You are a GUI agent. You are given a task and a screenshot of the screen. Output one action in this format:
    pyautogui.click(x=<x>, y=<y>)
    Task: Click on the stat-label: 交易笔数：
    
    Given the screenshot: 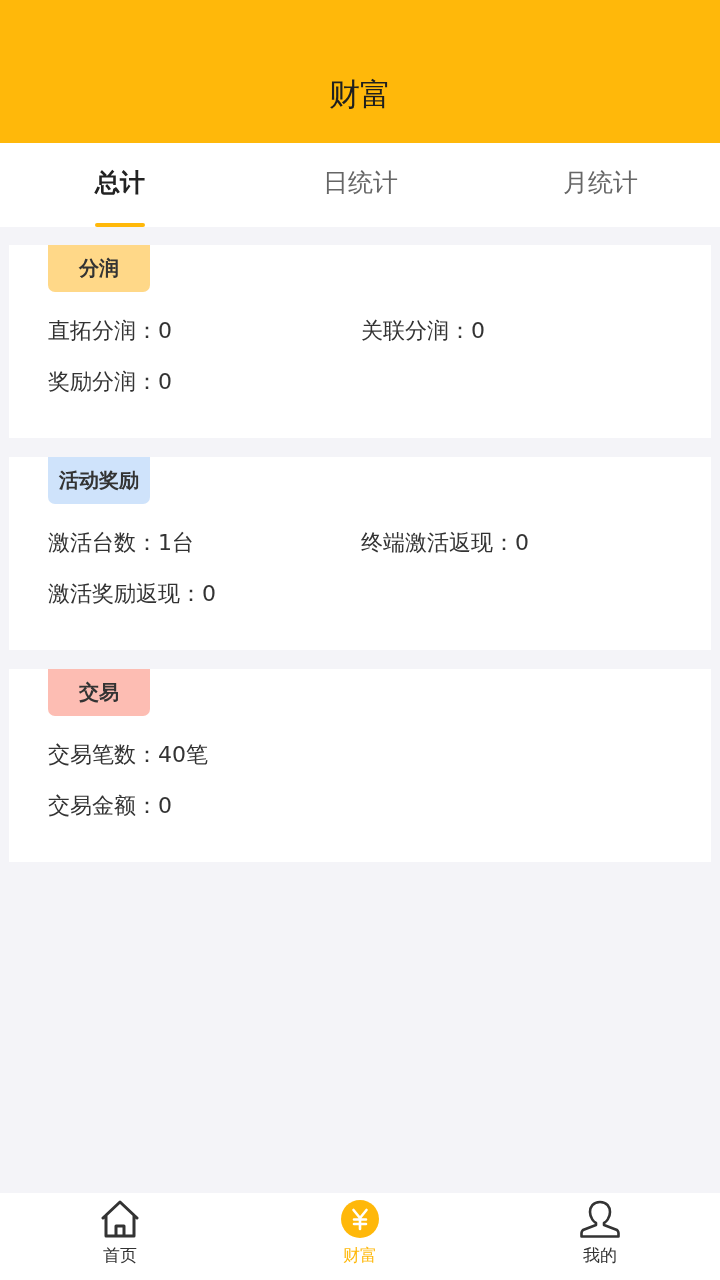 What is the action you would take?
    pyautogui.click(x=103, y=754)
    